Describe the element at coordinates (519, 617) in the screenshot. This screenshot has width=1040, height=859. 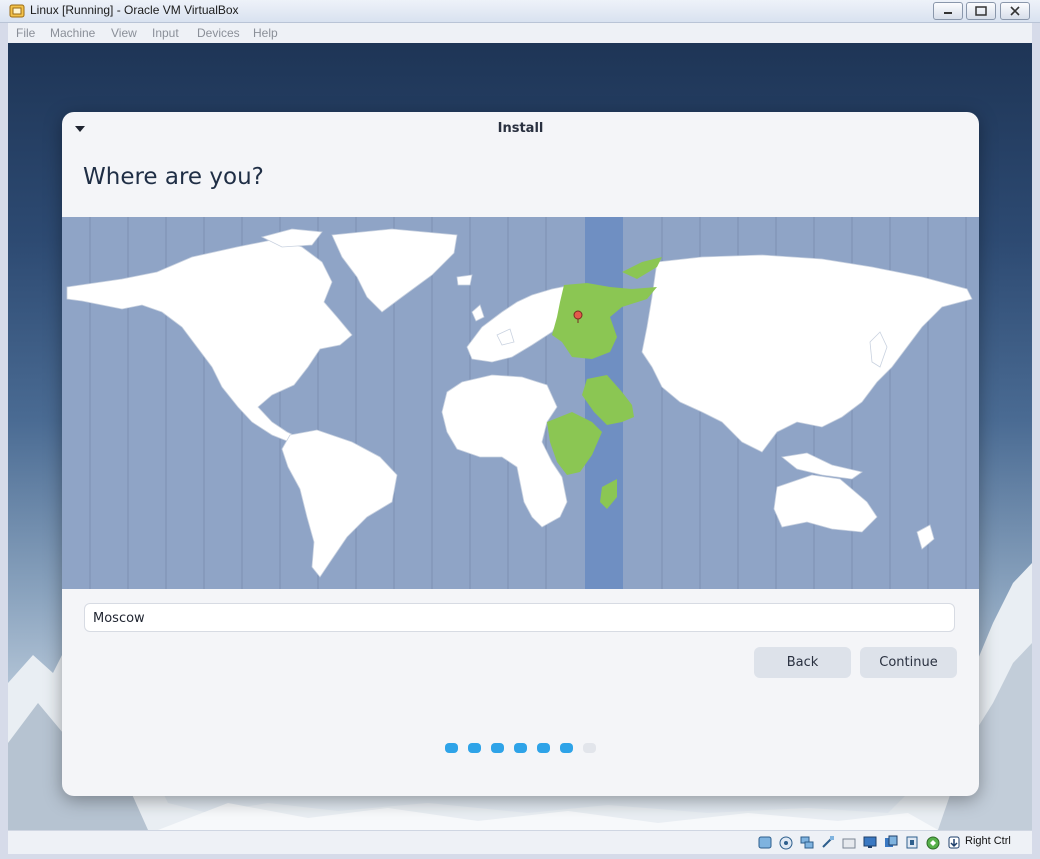
I see `timezone-input: Moscow` at that location.